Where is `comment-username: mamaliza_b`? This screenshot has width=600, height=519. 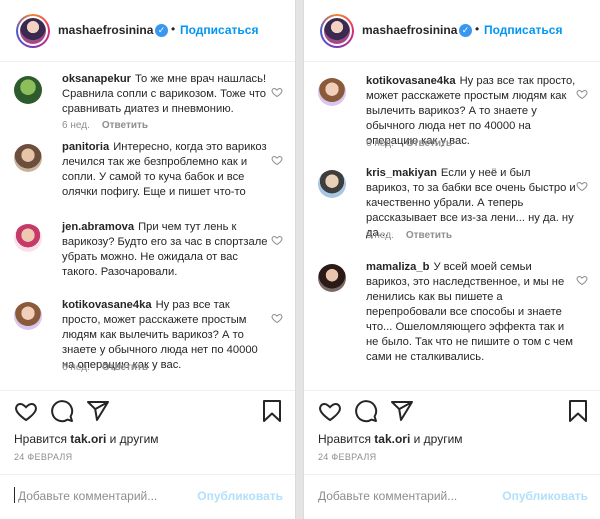 comment-username: mamaliza_b is located at coordinates (397, 267).